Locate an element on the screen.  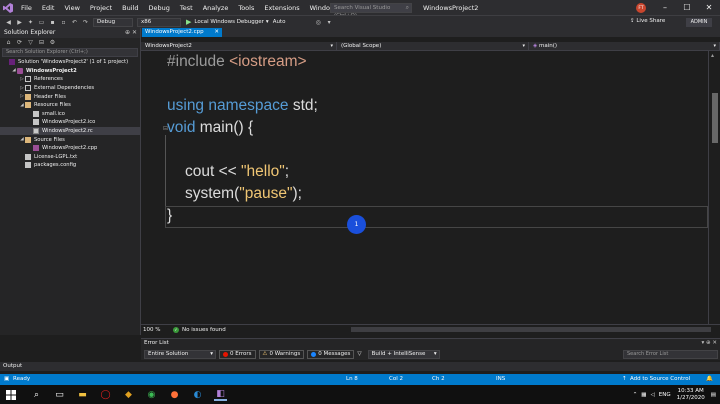
tree-item: ◢ WindowsProject2 is located at coordinates (70, 71).